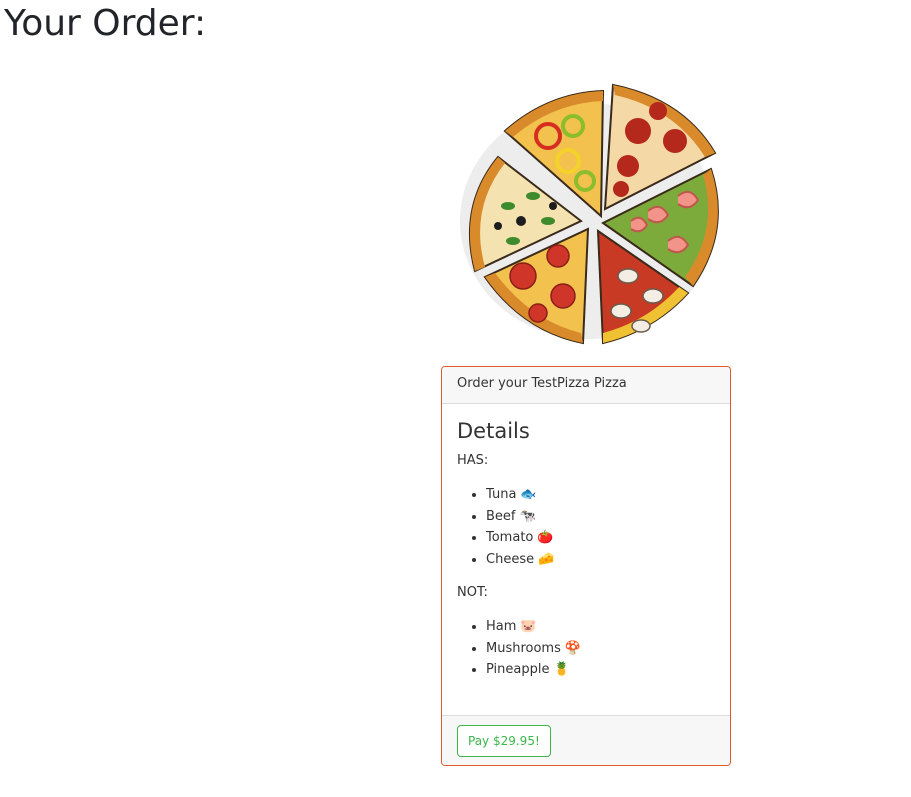  Describe the element at coordinates (501, 494) in the screenshot. I see `ingredient-label: Tuna` at that location.